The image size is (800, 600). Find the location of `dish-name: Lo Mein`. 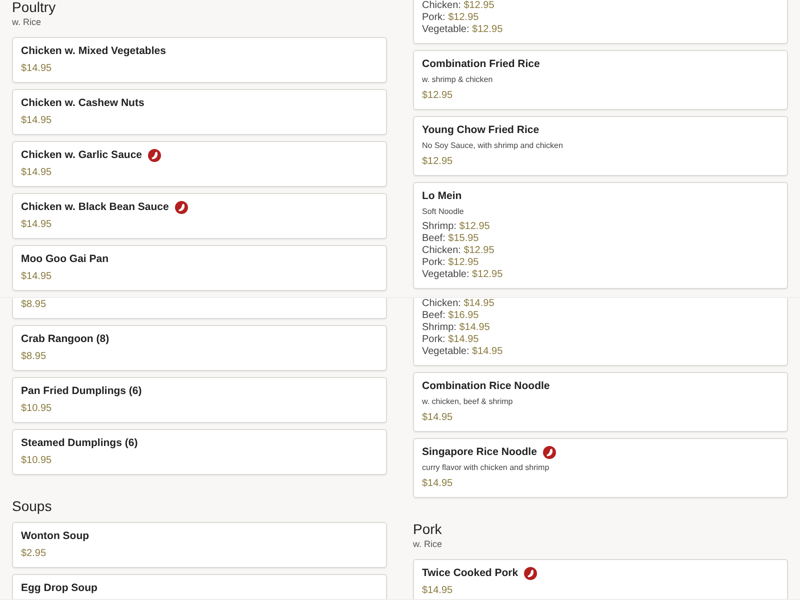

dish-name: Lo Mein is located at coordinates (442, 196).